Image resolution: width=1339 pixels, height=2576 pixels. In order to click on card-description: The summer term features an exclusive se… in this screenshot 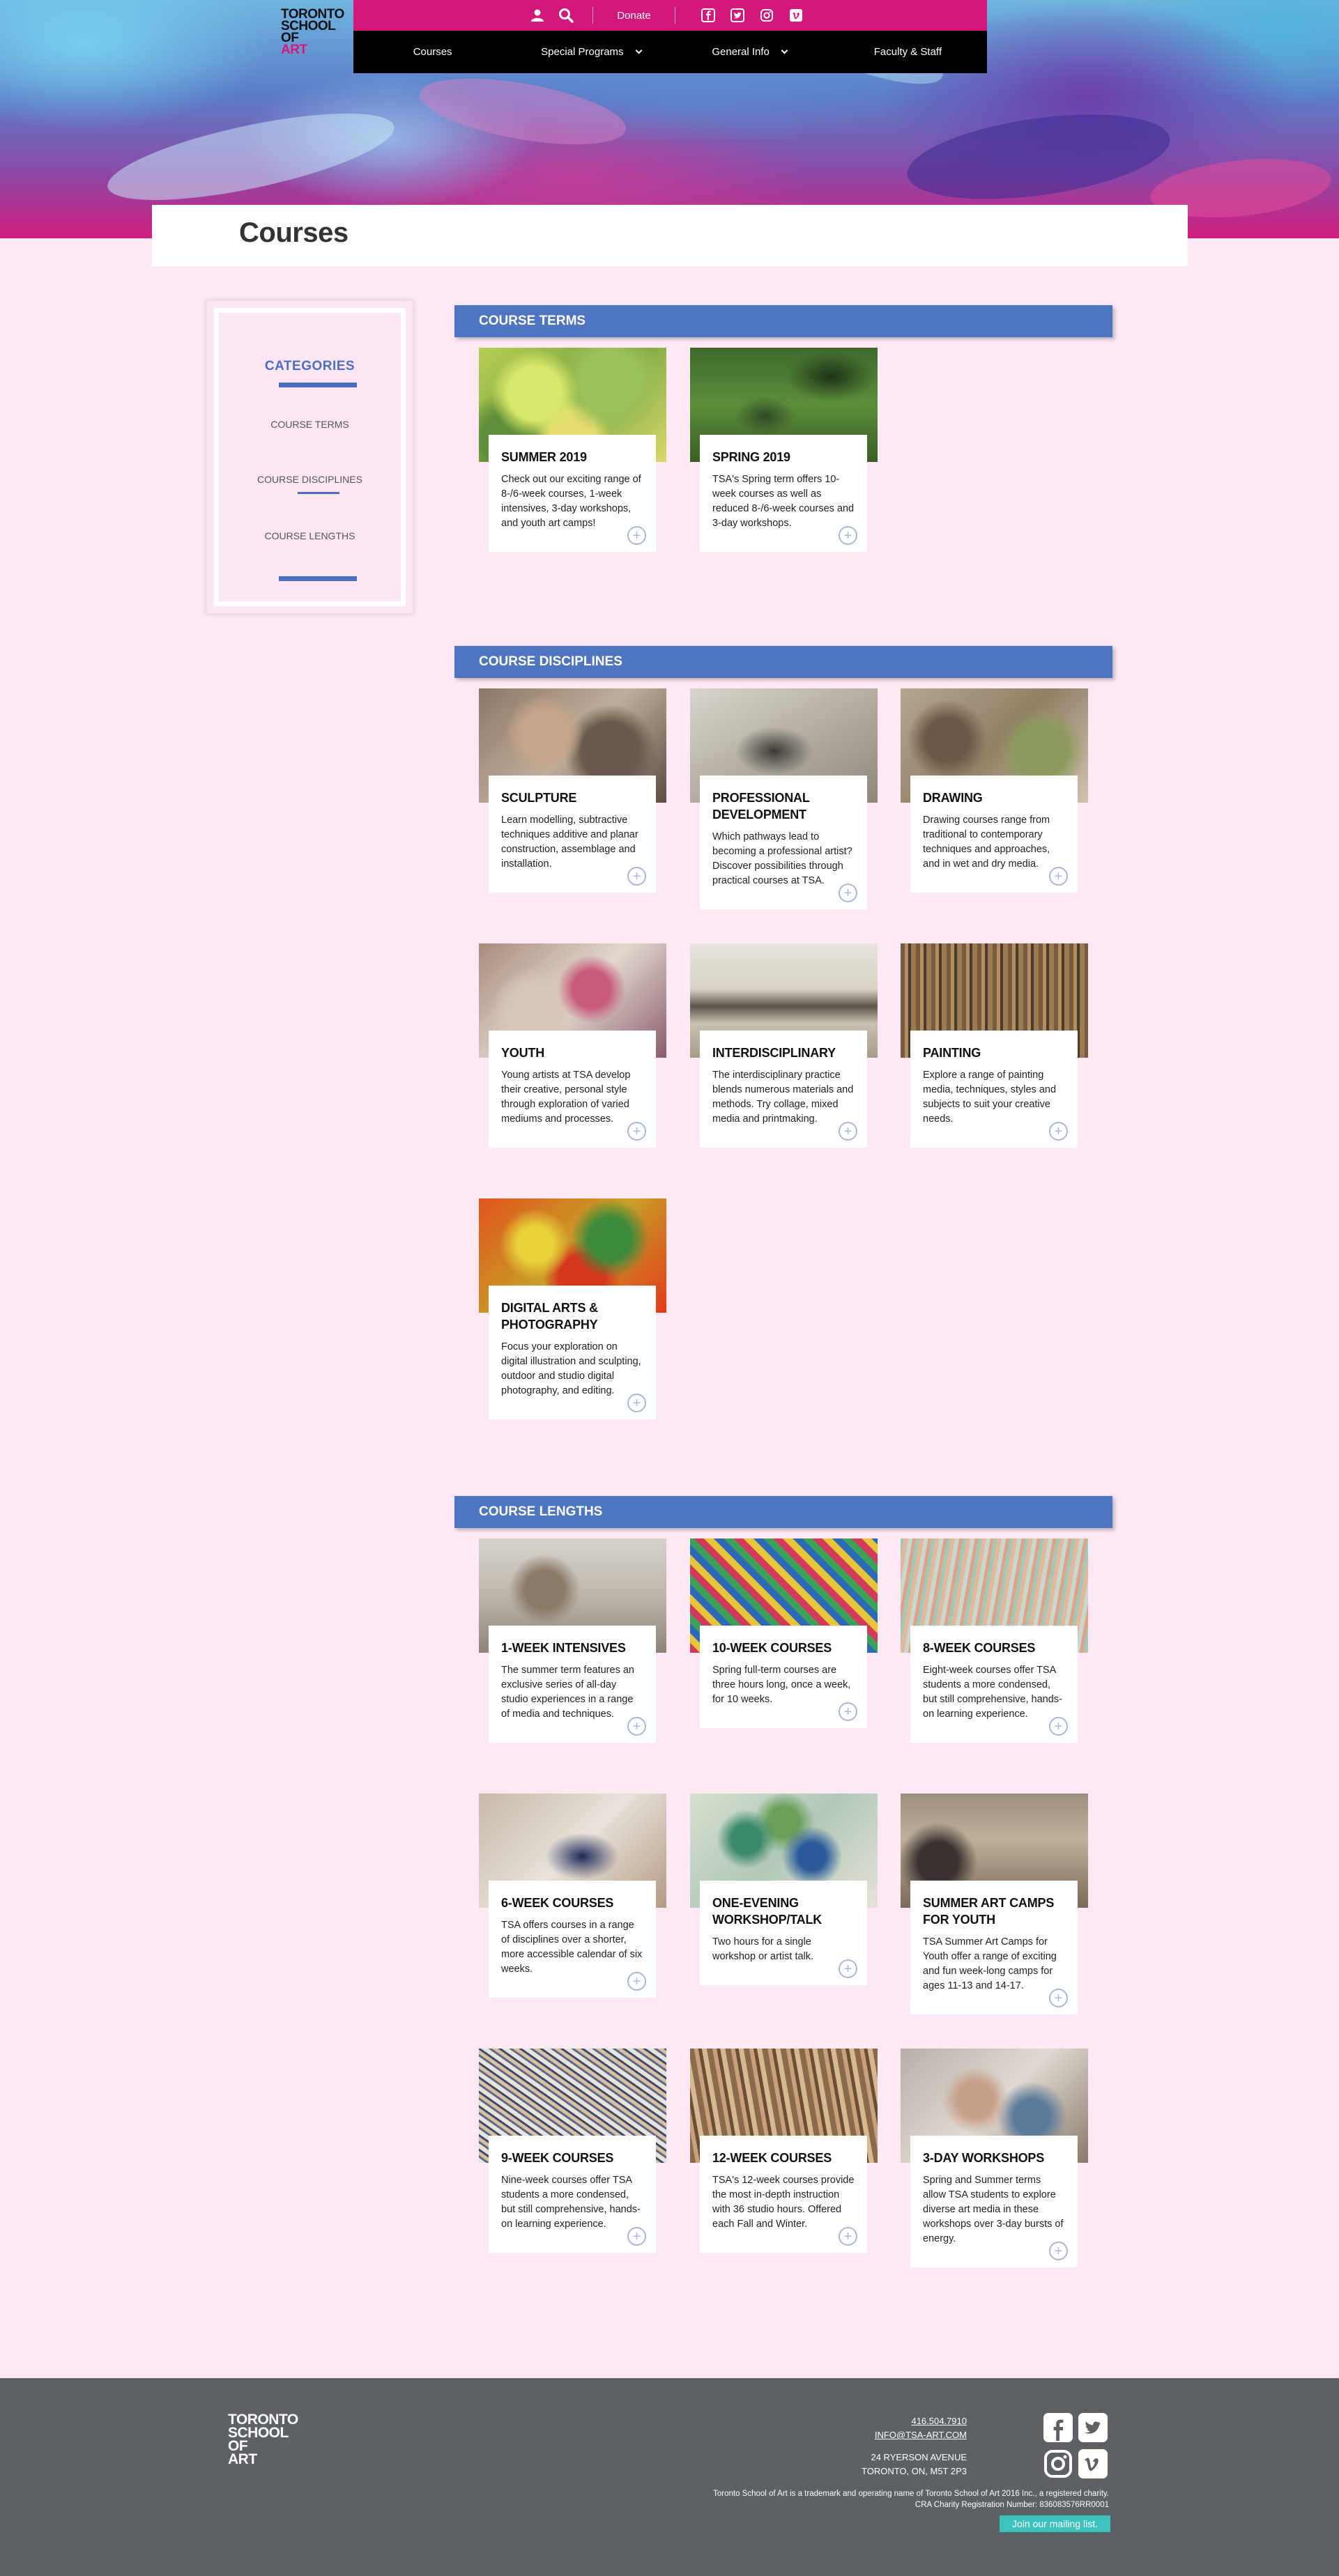, I will do `click(567, 1692)`.